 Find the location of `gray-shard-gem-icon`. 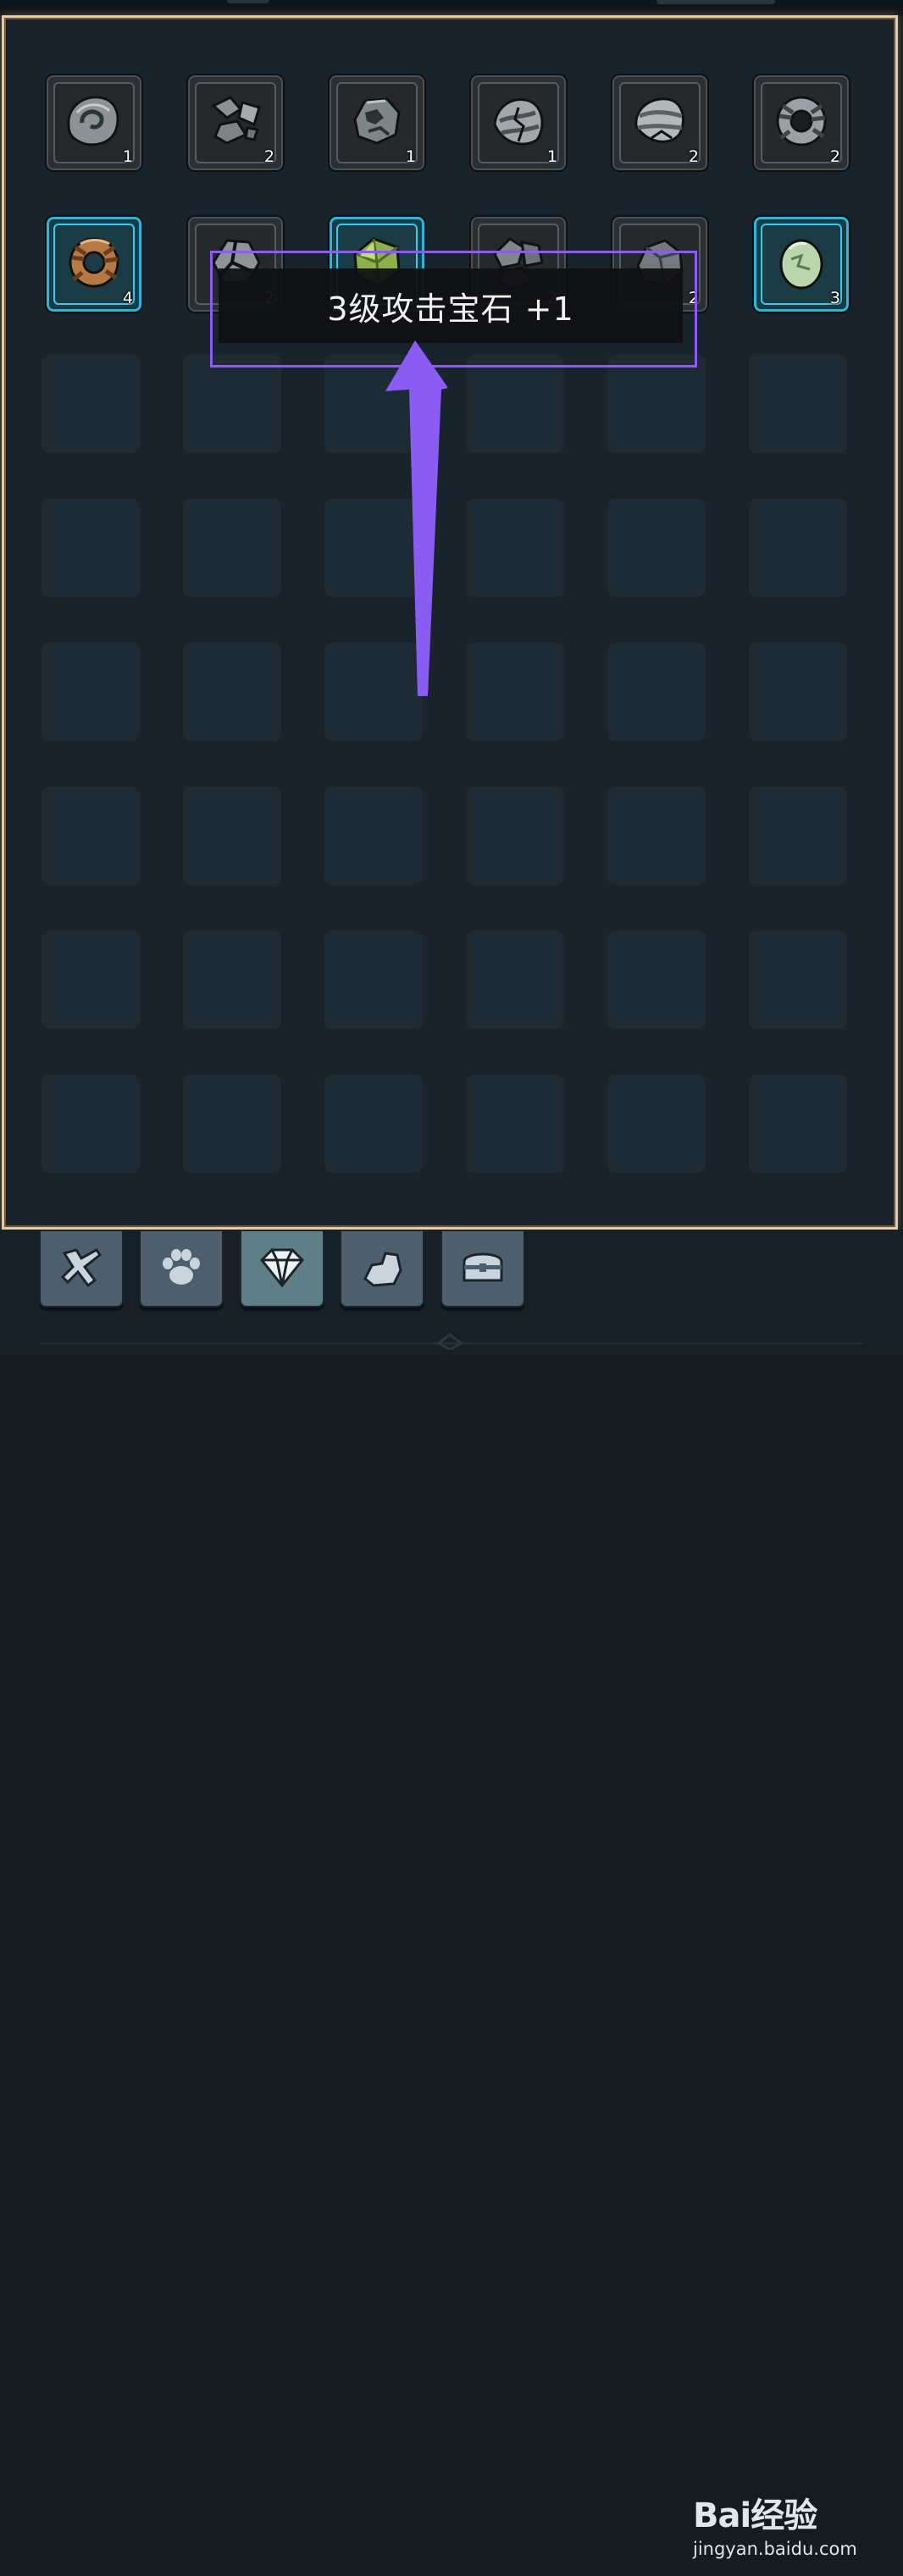

gray-shard-gem-icon is located at coordinates (236, 121).